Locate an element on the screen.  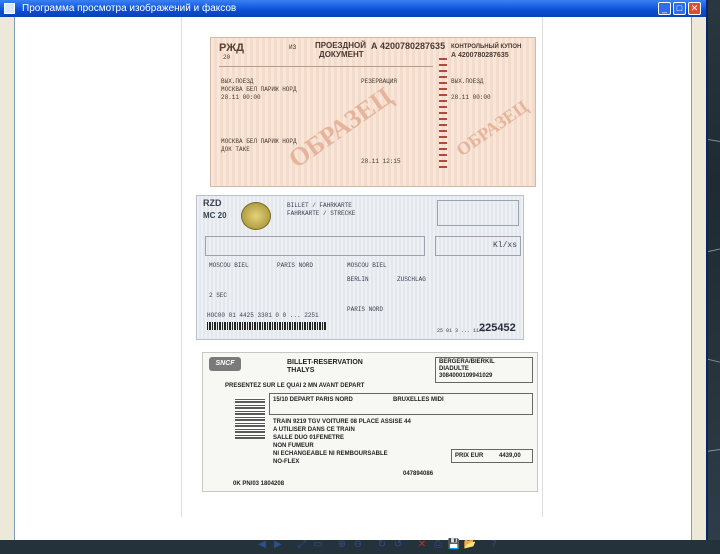
rzd-serial: А 4200780287635 is located at coordinates (408, 46).